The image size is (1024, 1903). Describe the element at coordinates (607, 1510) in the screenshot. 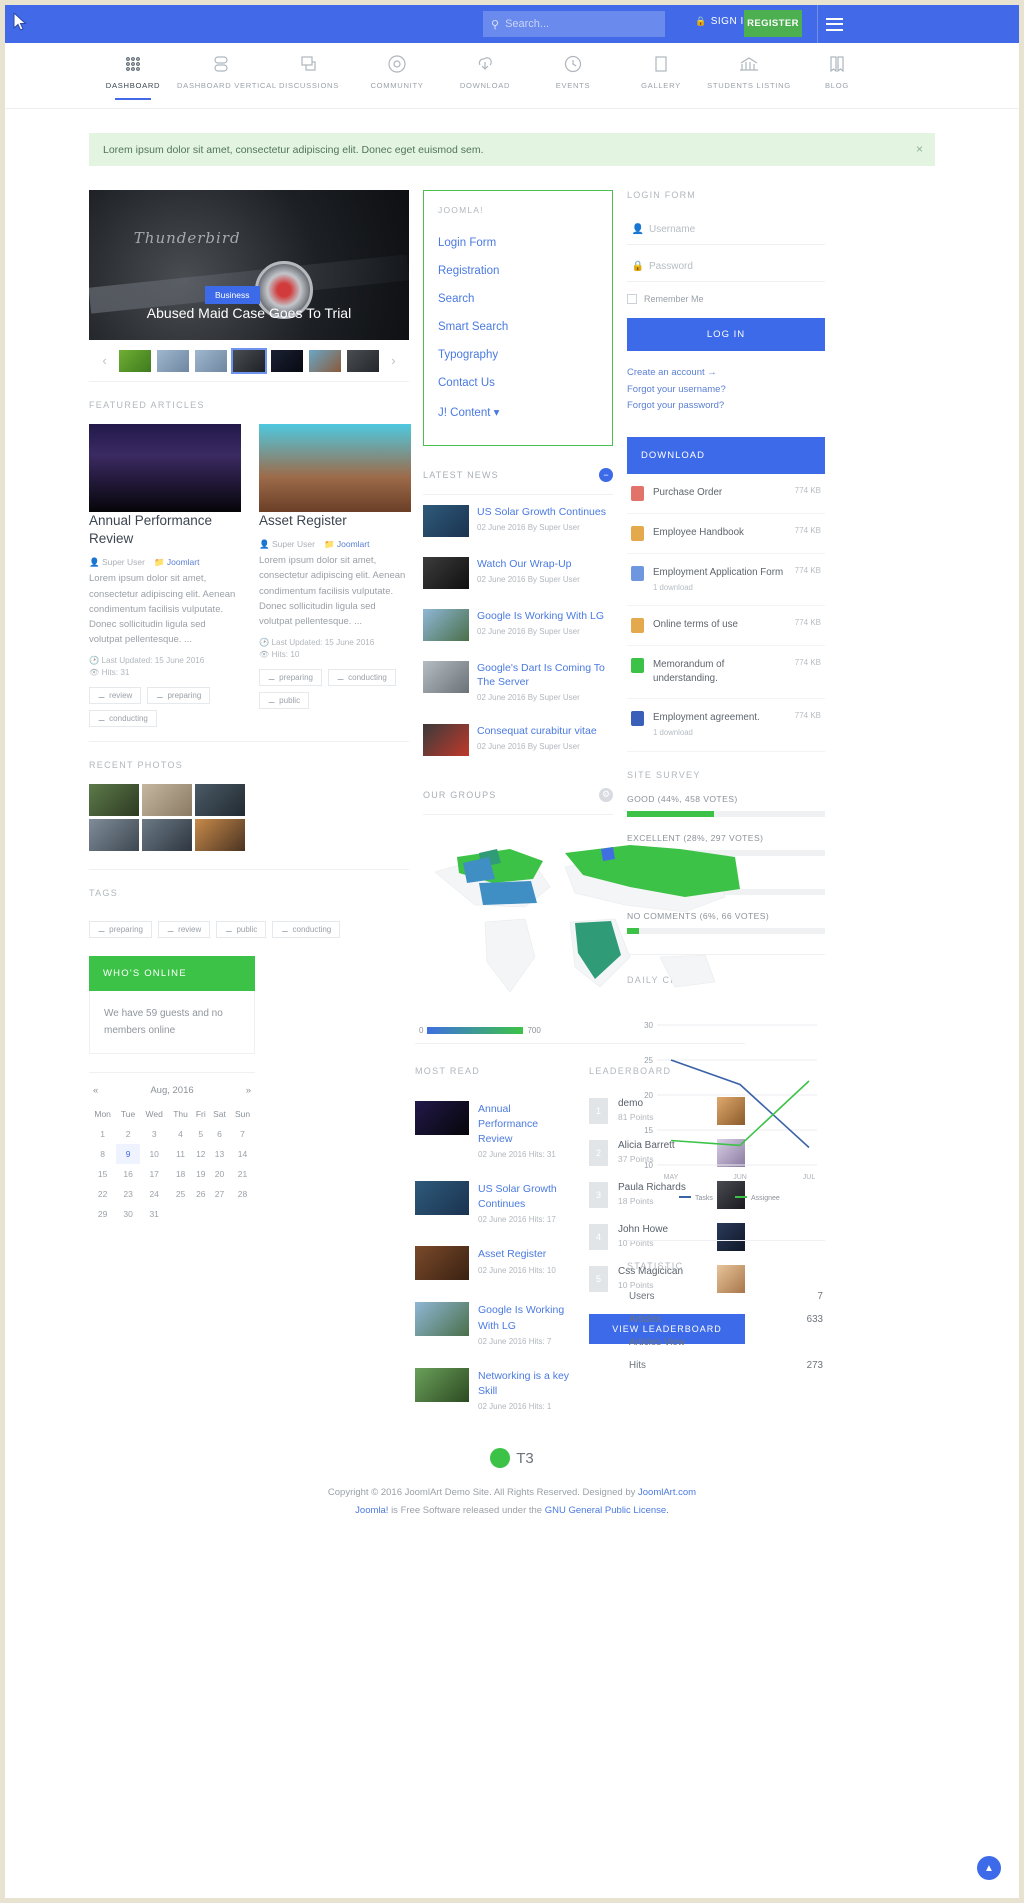

I see `gpl-link: GNU General Public License.` at that location.